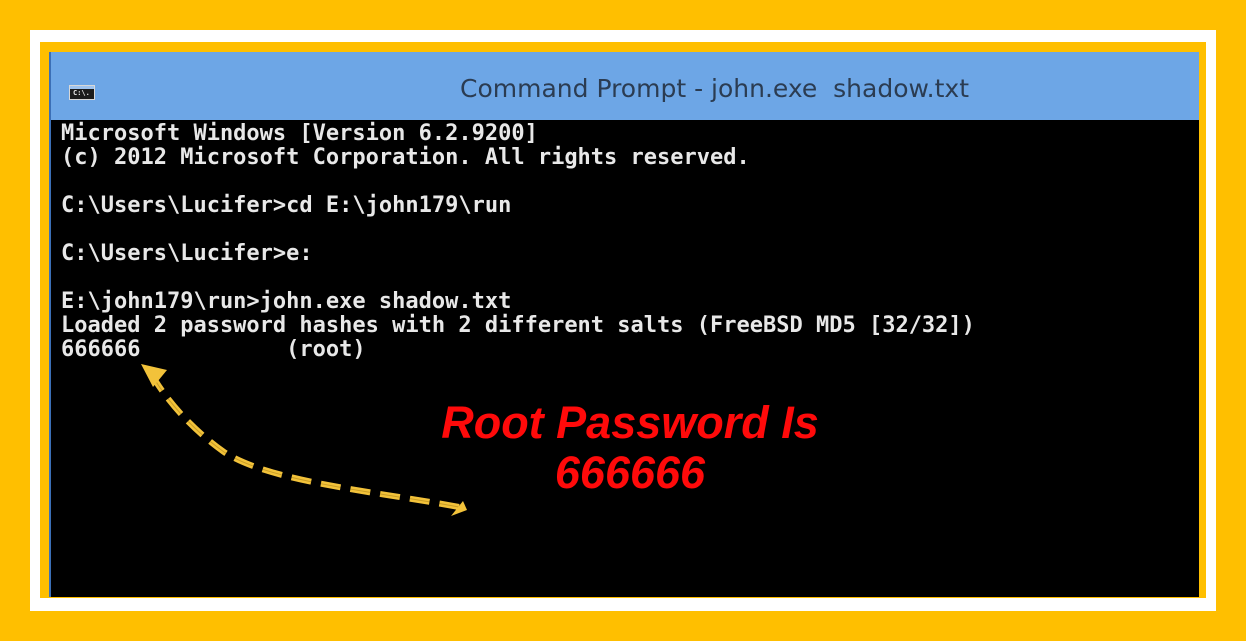  Describe the element at coordinates (299, 133) in the screenshot. I see `console-line: Microsoft Windows [Version 6.2.9200]` at that location.